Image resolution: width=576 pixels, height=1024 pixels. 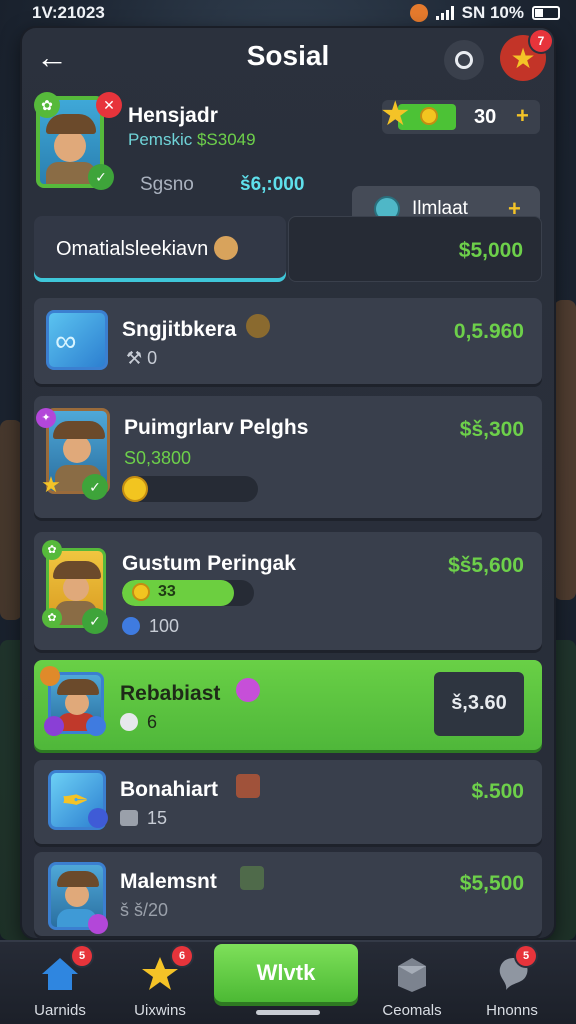 I want to click on row-progress: 33, so click(x=188, y=593).